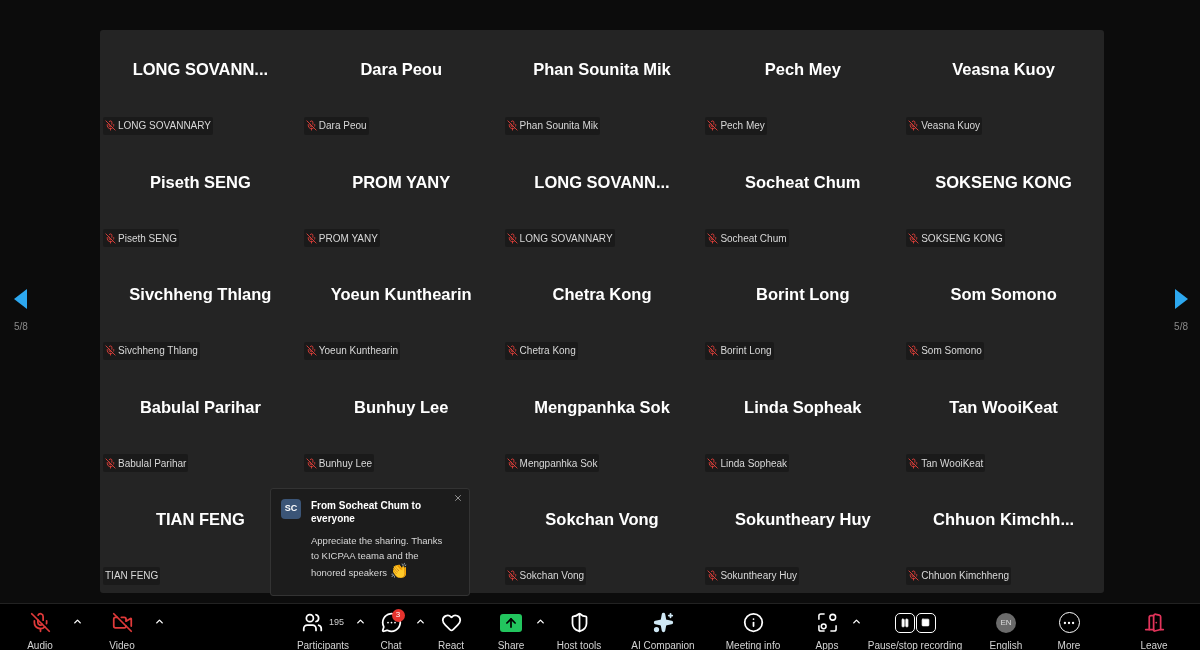  What do you see at coordinates (541, 350) in the screenshot?
I see `name-tag: Chetra Kong` at bounding box center [541, 350].